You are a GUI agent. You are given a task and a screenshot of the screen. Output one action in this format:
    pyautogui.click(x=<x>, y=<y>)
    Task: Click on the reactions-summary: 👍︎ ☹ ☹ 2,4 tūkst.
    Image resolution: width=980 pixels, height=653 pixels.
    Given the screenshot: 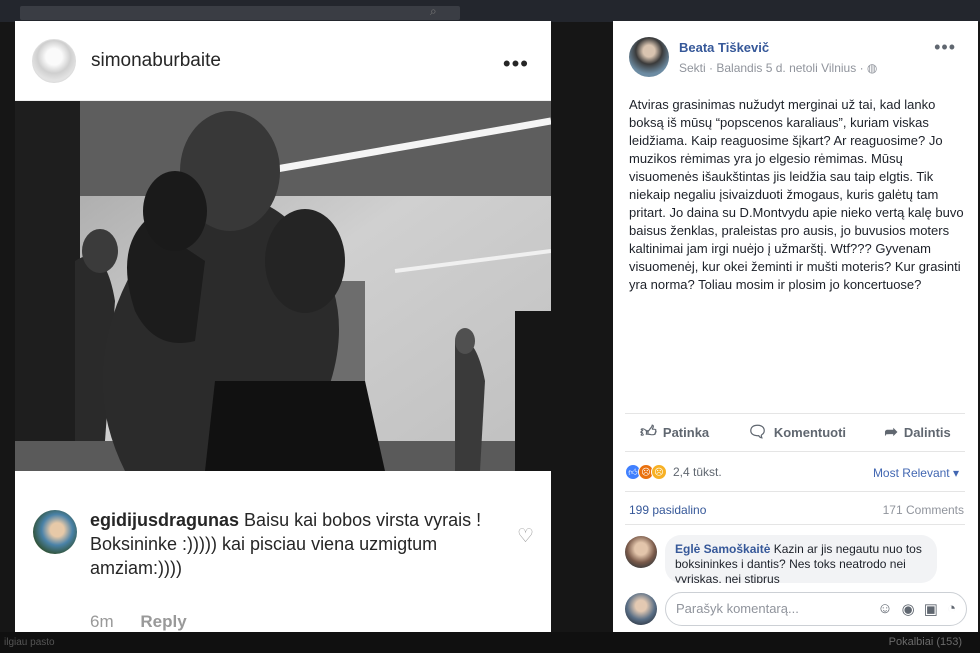 What is the action you would take?
    pyautogui.click(x=673, y=472)
    